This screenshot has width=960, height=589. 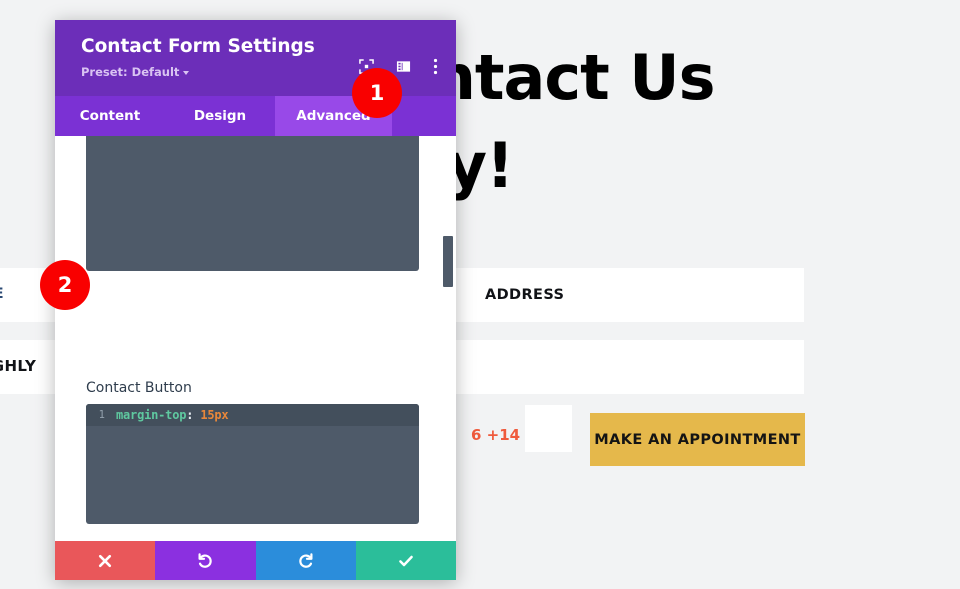 What do you see at coordinates (525, 295) in the screenshot?
I see `field-label-address: ADDRESS` at bounding box center [525, 295].